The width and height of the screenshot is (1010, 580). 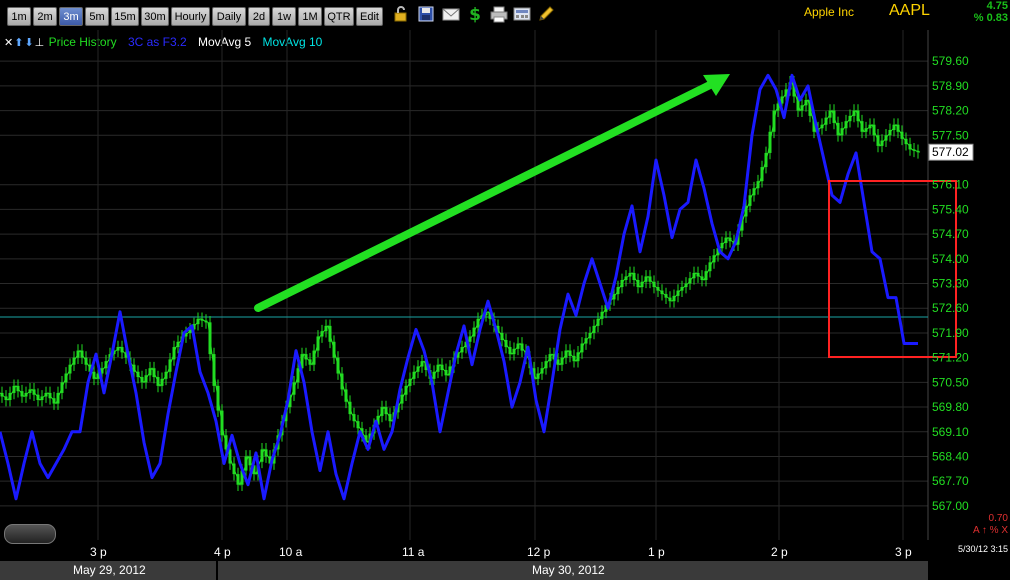 I want to click on date-right: May 30, 2012, so click(x=568, y=570).